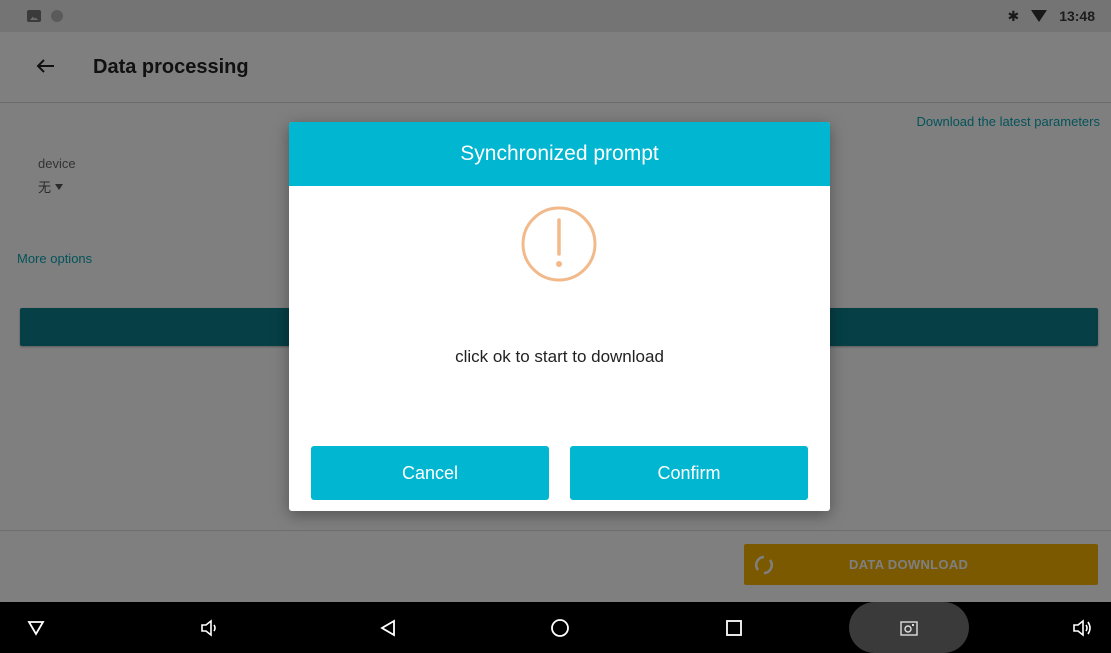 The width and height of the screenshot is (1111, 653). Describe the element at coordinates (388, 627) in the screenshot. I see `back-icon` at that location.